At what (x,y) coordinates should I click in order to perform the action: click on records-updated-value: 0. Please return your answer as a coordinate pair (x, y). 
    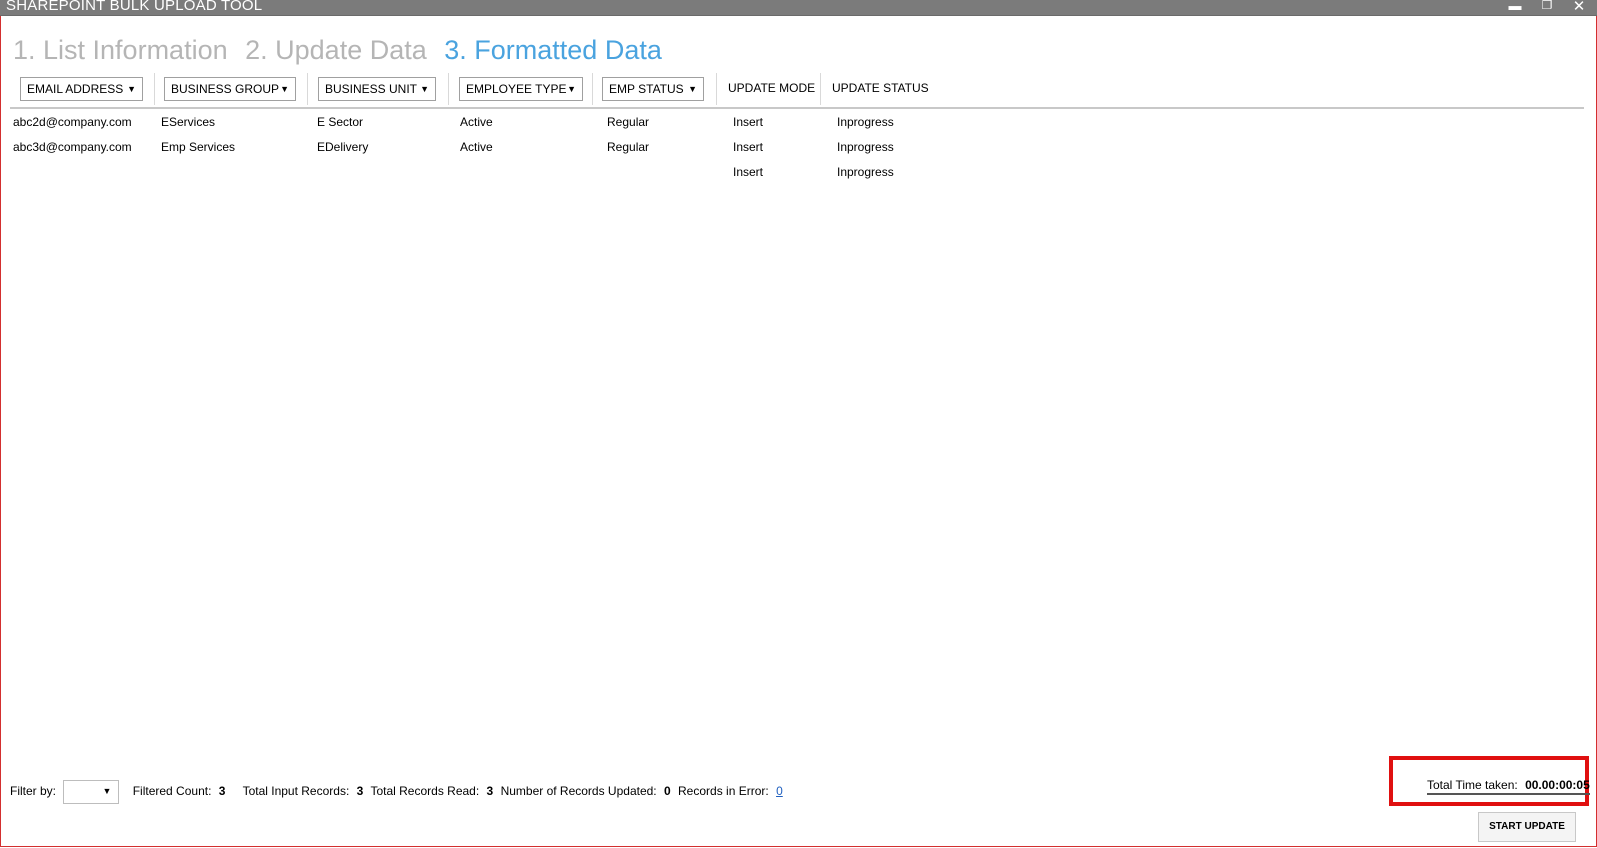
    Looking at the image, I should click on (667, 791).